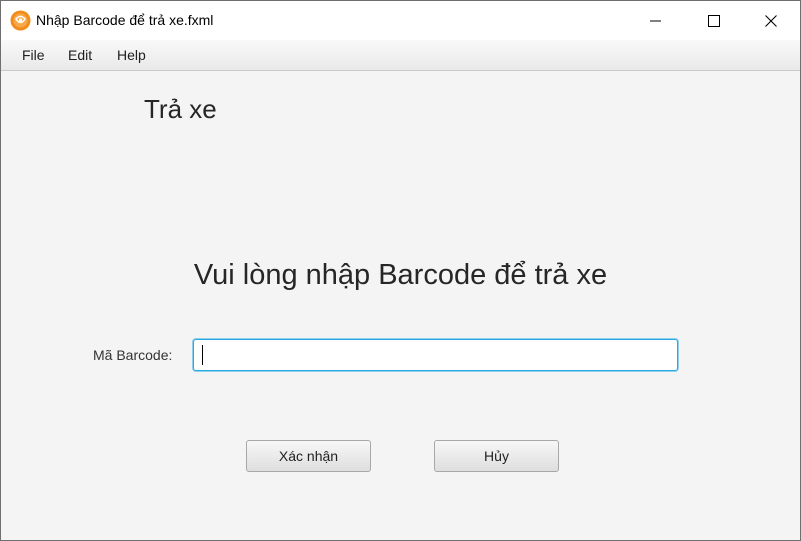 This screenshot has width=801, height=541. Describe the element at coordinates (202, 355) in the screenshot. I see `text-caret` at that location.